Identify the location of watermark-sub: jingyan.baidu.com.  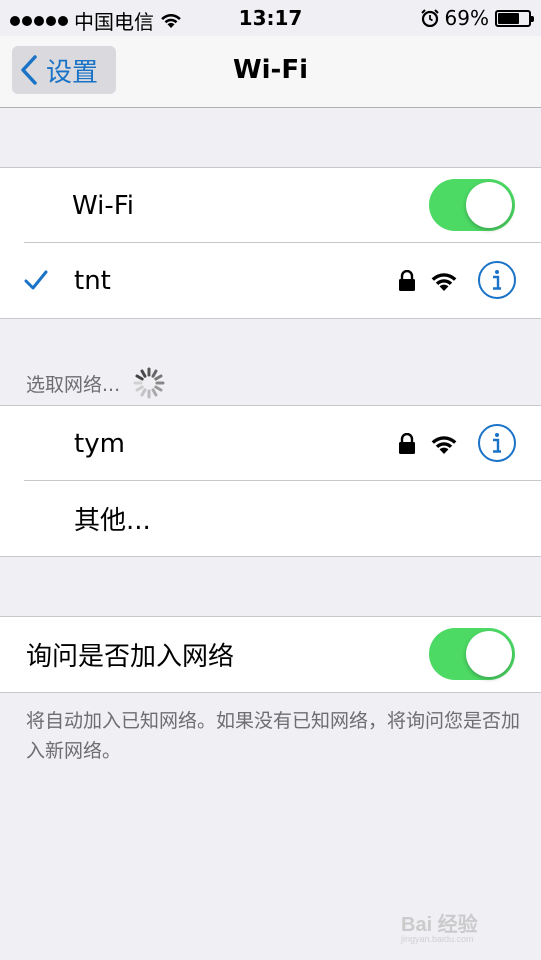
(437, 939).